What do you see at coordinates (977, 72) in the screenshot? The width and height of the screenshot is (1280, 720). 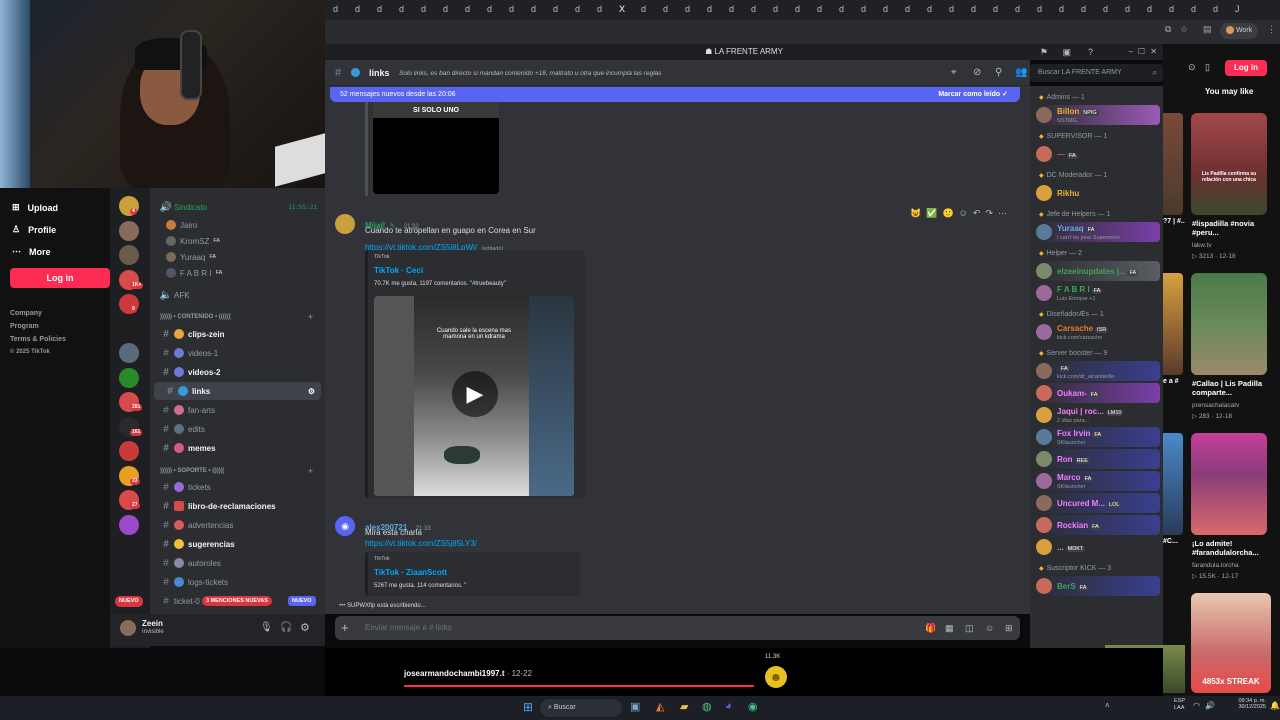 I see `mute-bell-icon: ⊘` at bounding box center [977, 72].